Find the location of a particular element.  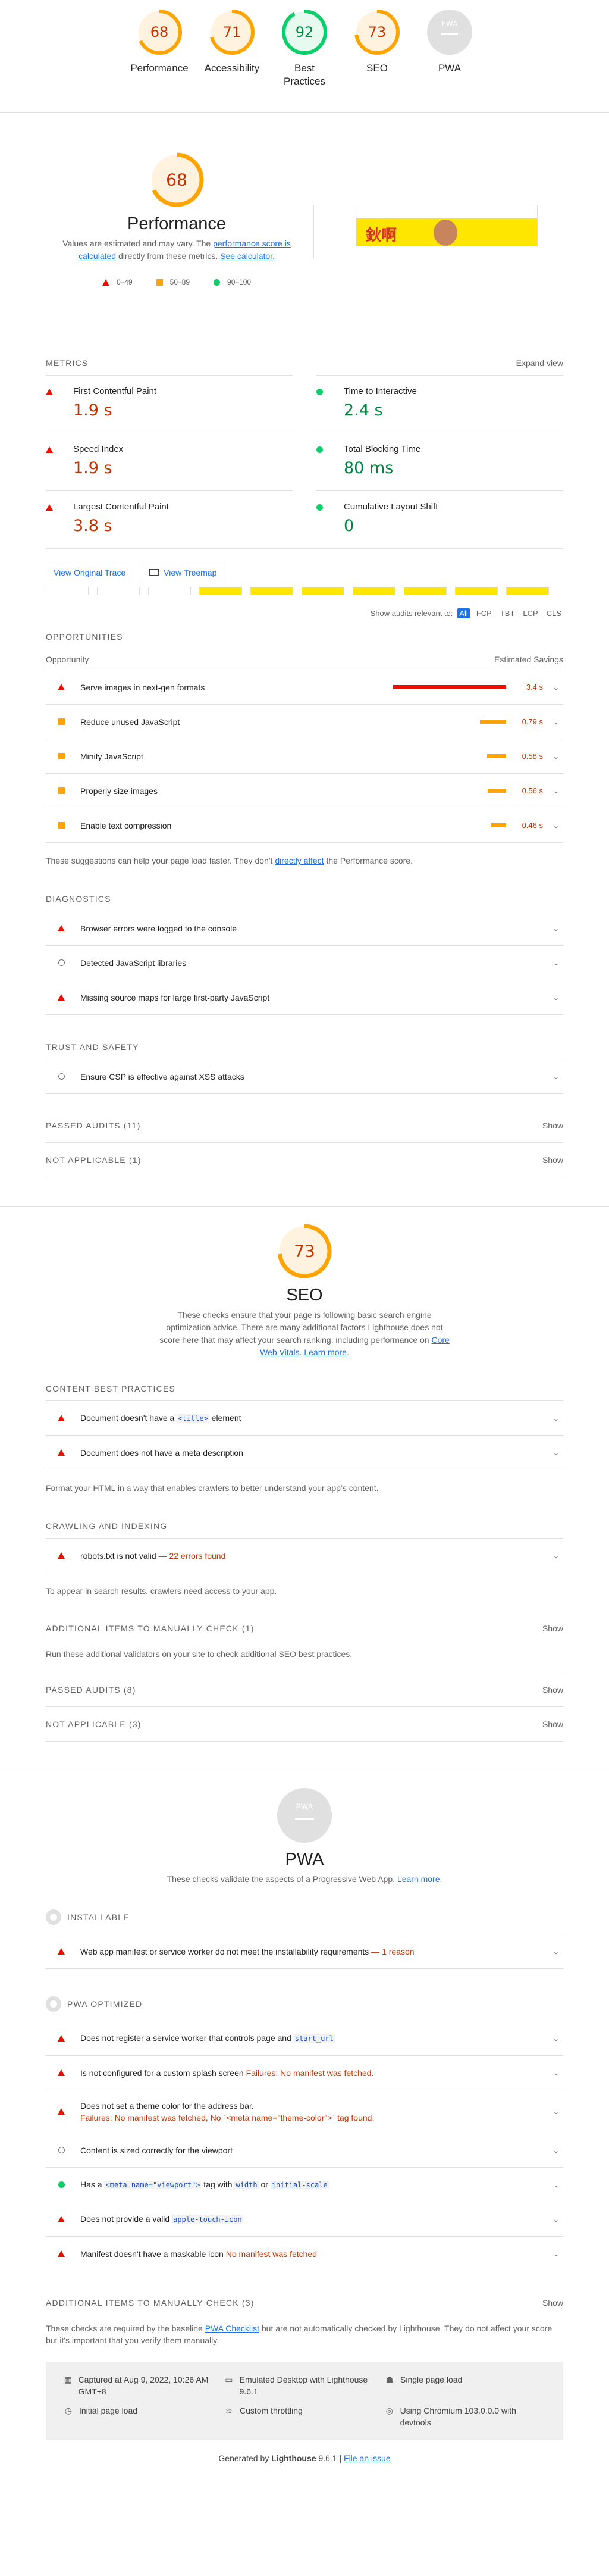

audit-row: Document doesn't have a <title> element ⌄ is located at coordinates (304, 1418).